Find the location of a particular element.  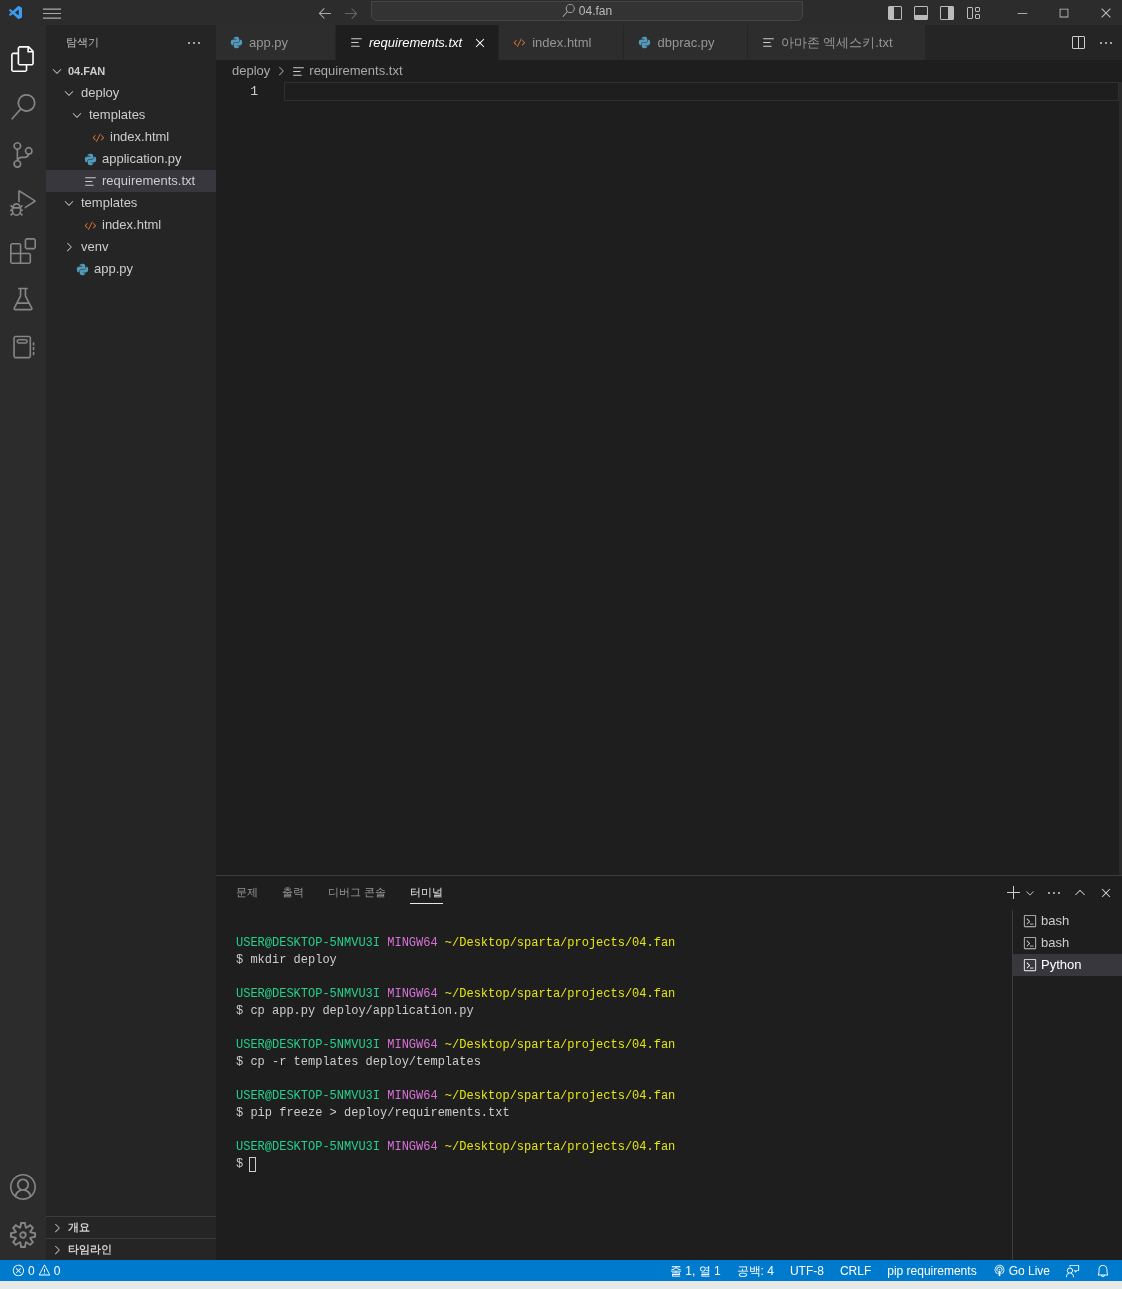

terminal-command: $ mkdir deploy is located at coordinates (286, 960).